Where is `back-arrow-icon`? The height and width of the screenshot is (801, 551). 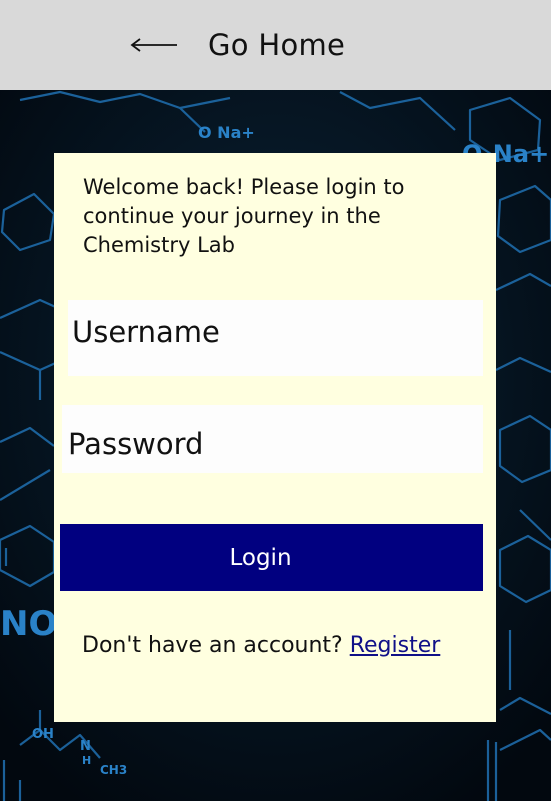 back-arrow-icon is located at coordinates (153, 45).